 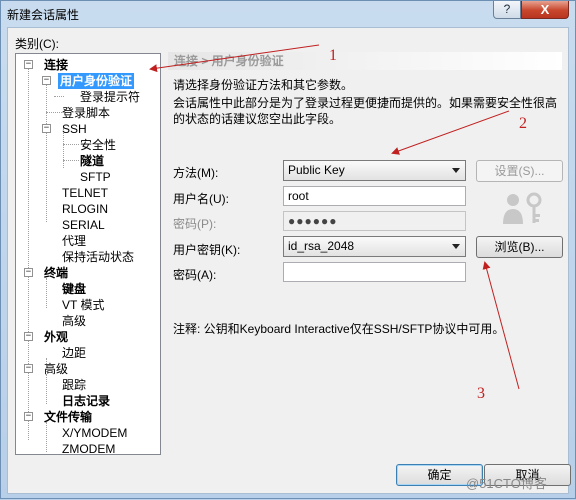 What do you see at coordinates (333, 55) in the screenshot?
I see `annotation-number-1: 1` at bounding box center [333, 55].